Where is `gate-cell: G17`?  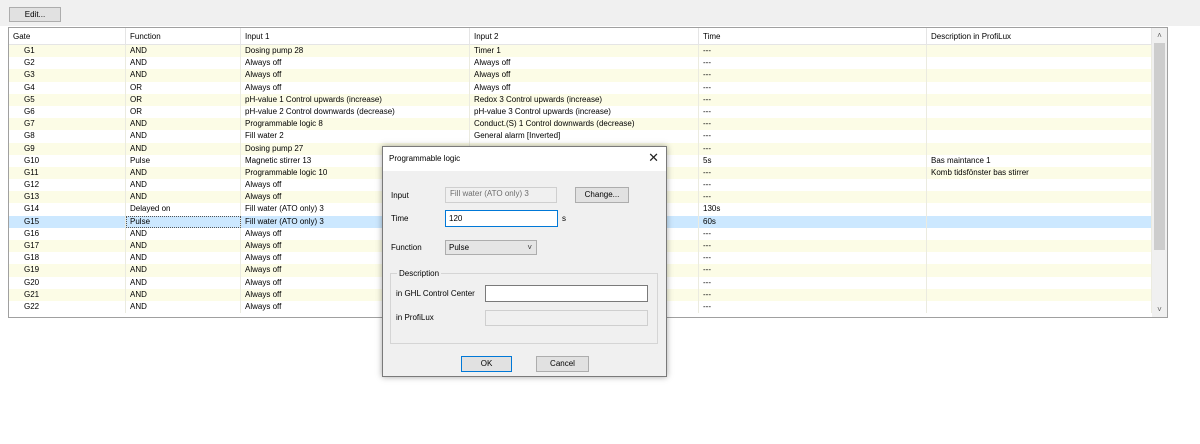 gate-cell: G17 is located at coordinates (67, 246).